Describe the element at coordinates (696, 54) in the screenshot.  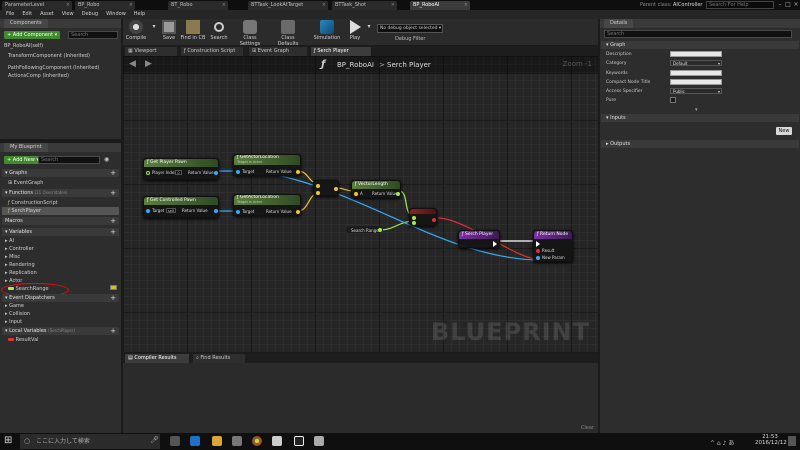
I see `description-field` at that location.